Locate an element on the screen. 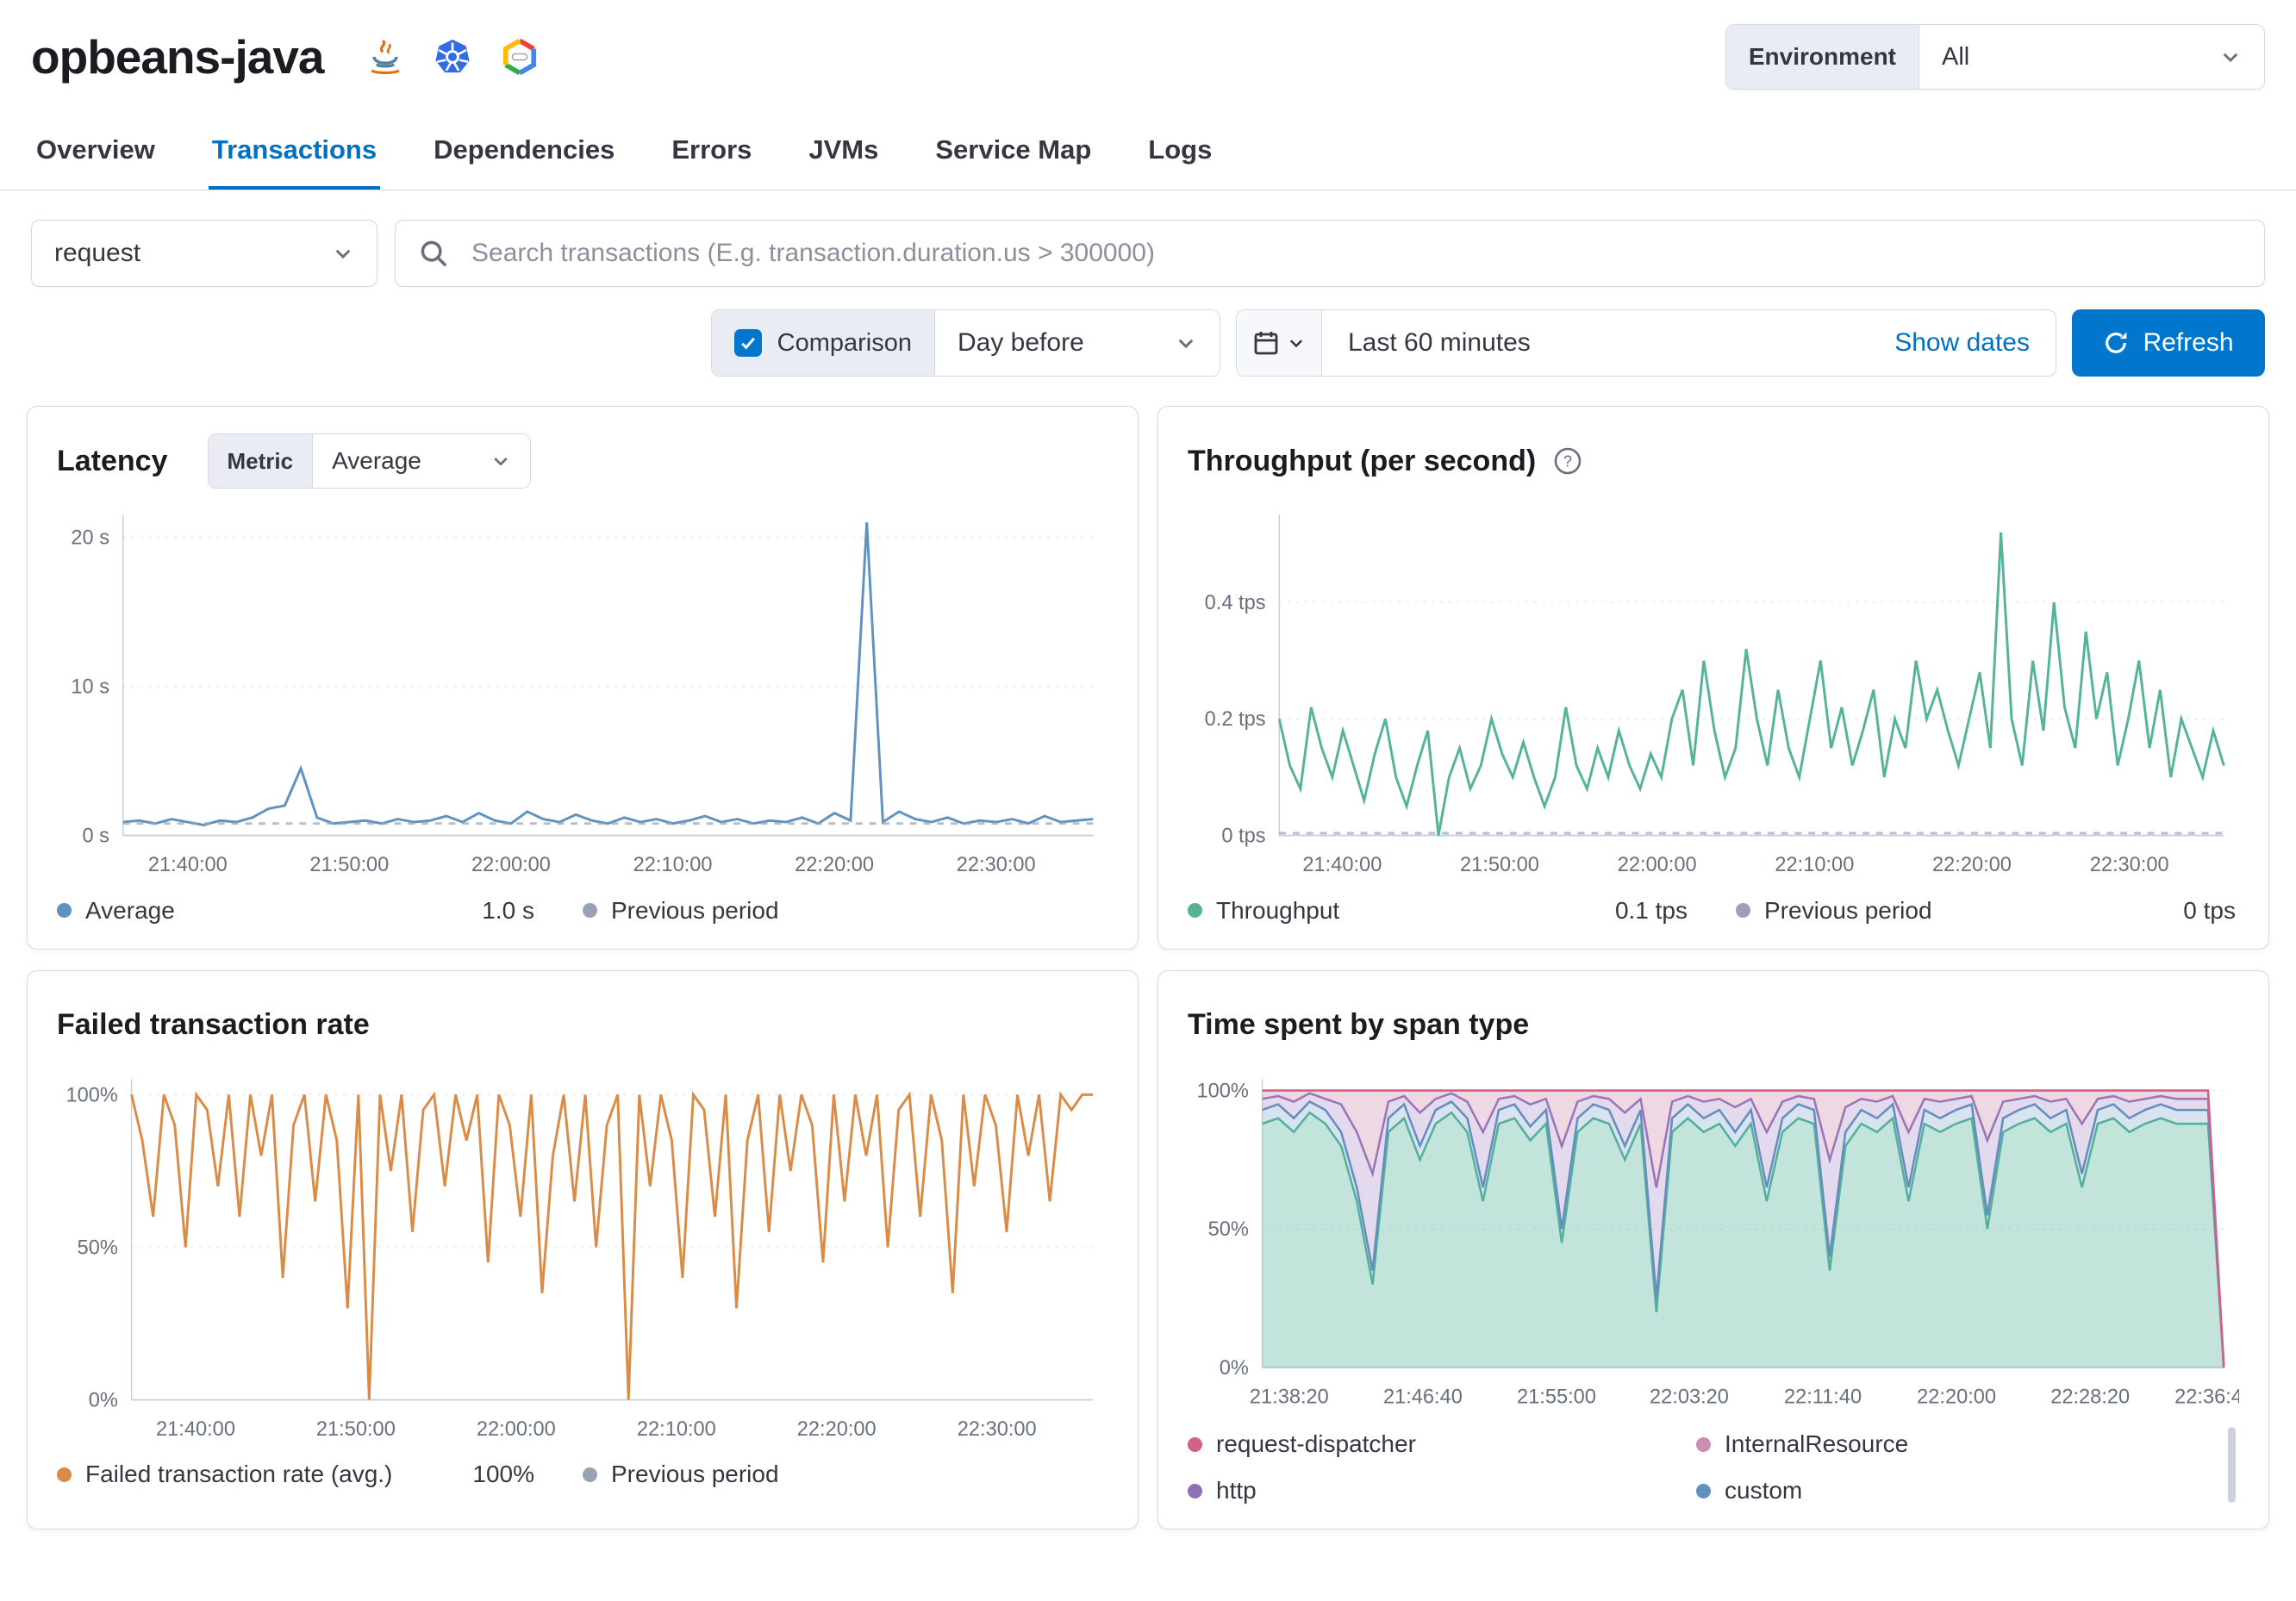 The width and height of the screenshot is (2296, 1601). legend-item: Previous period 0 tps is located at coordinates (1988, 911).